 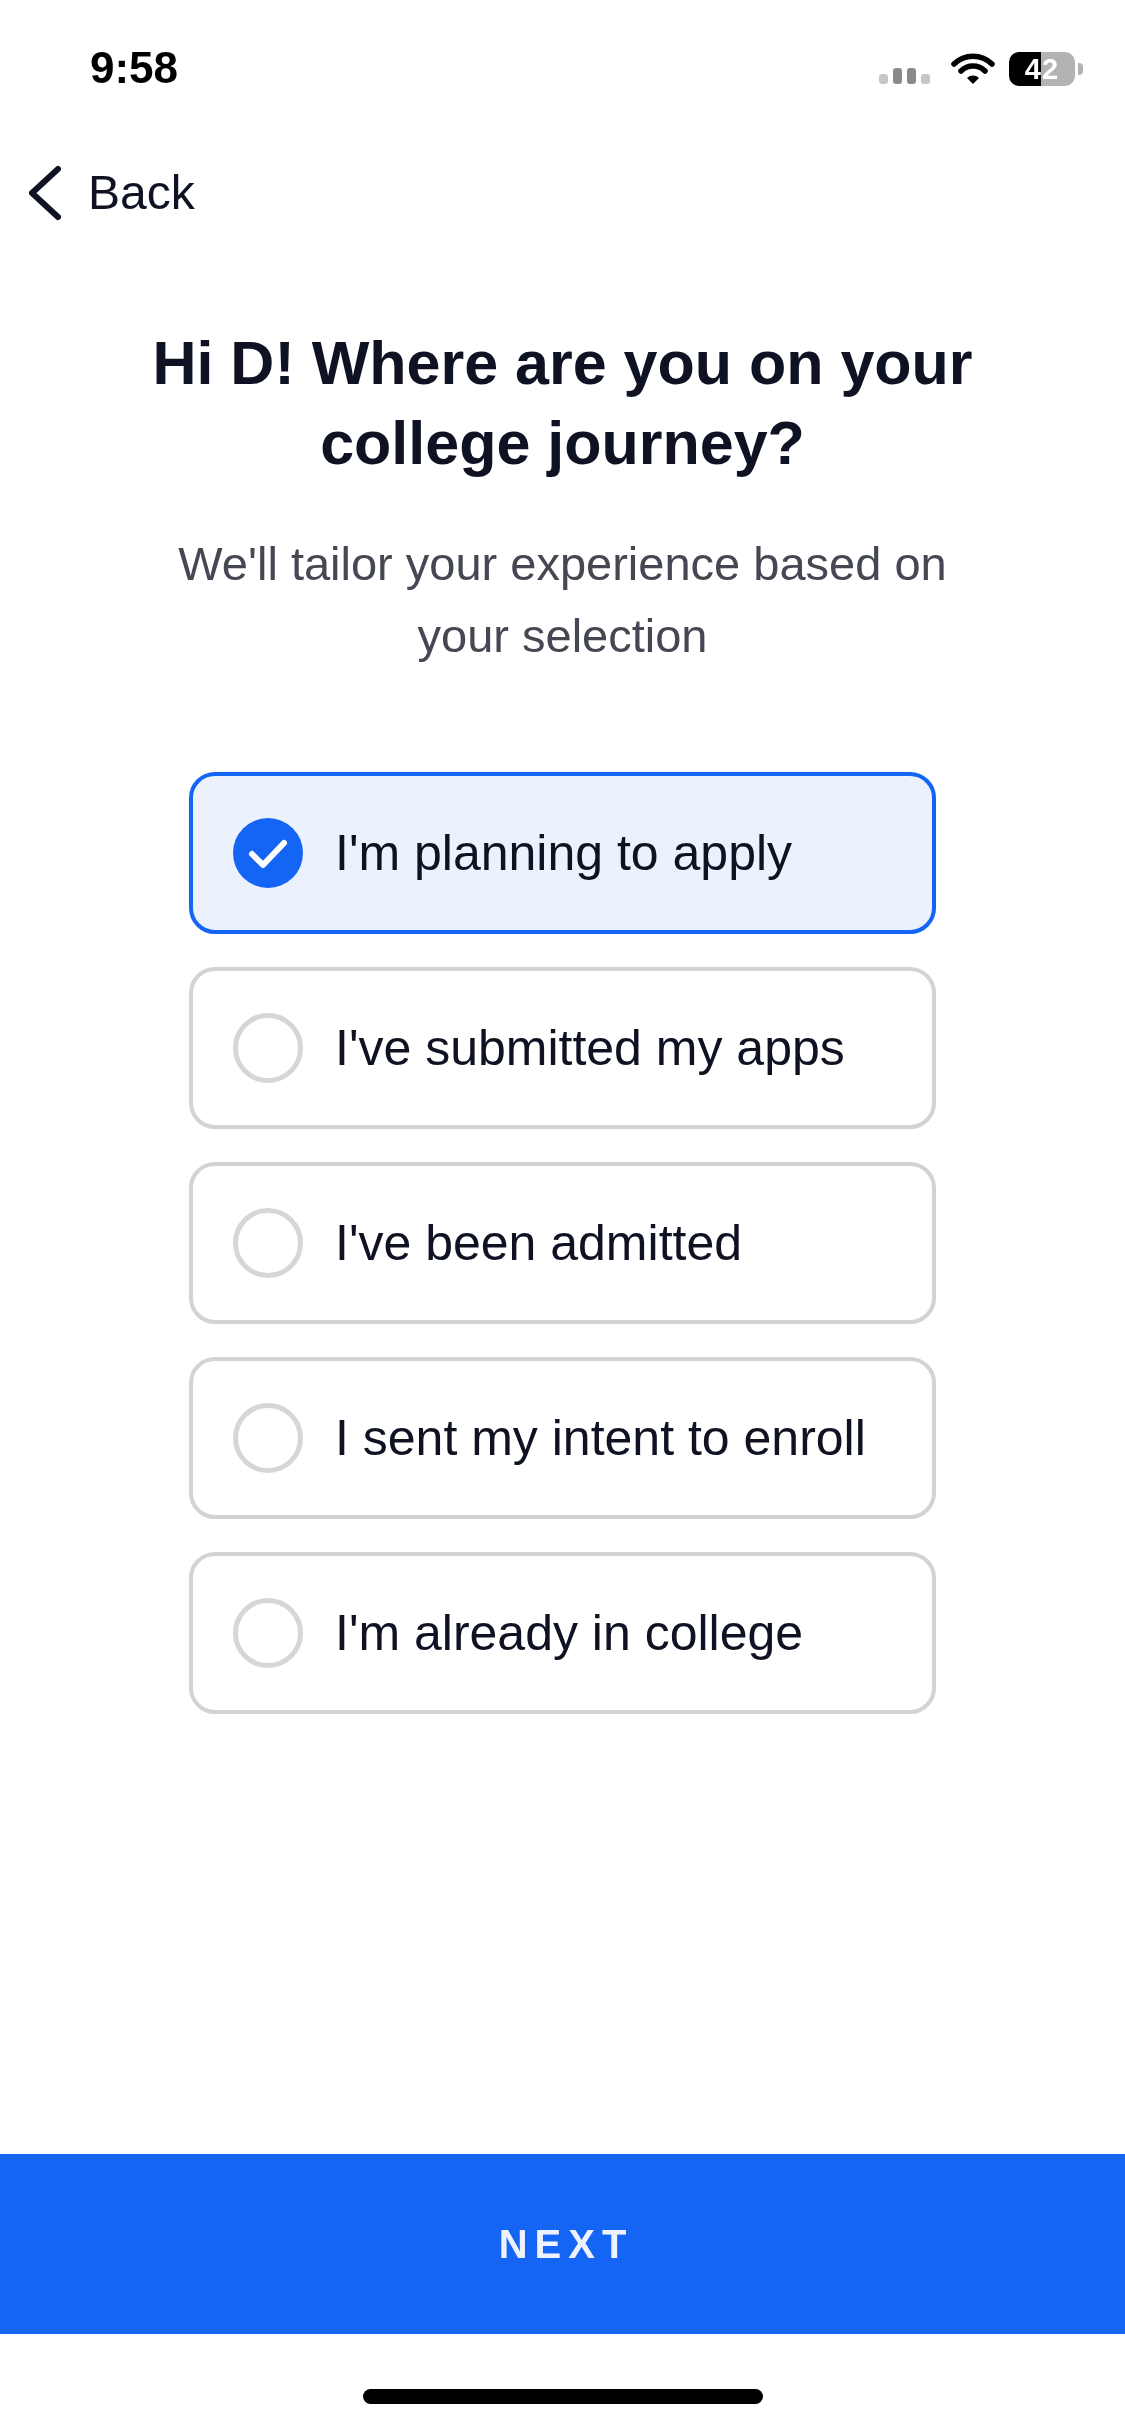 I want to click on chevron-left-icon, so click(x=44, y=193).